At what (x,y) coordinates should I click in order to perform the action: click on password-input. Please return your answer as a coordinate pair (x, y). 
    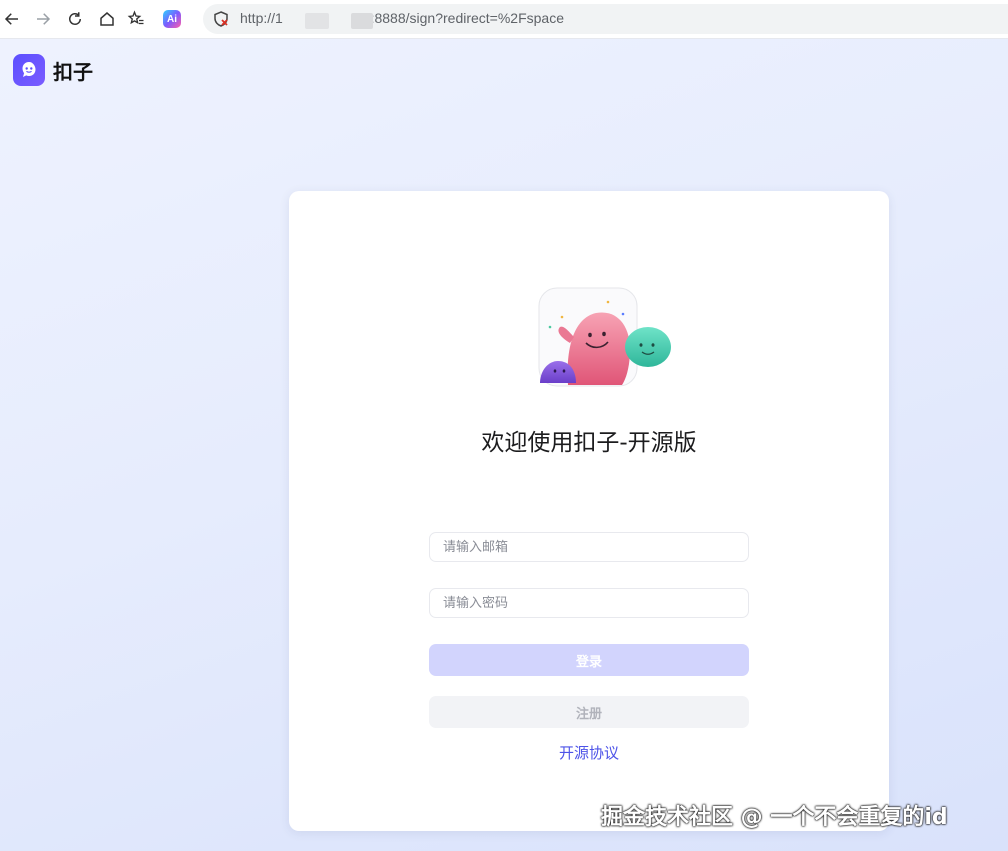
    Looking at the image, I should click on (589, 603).